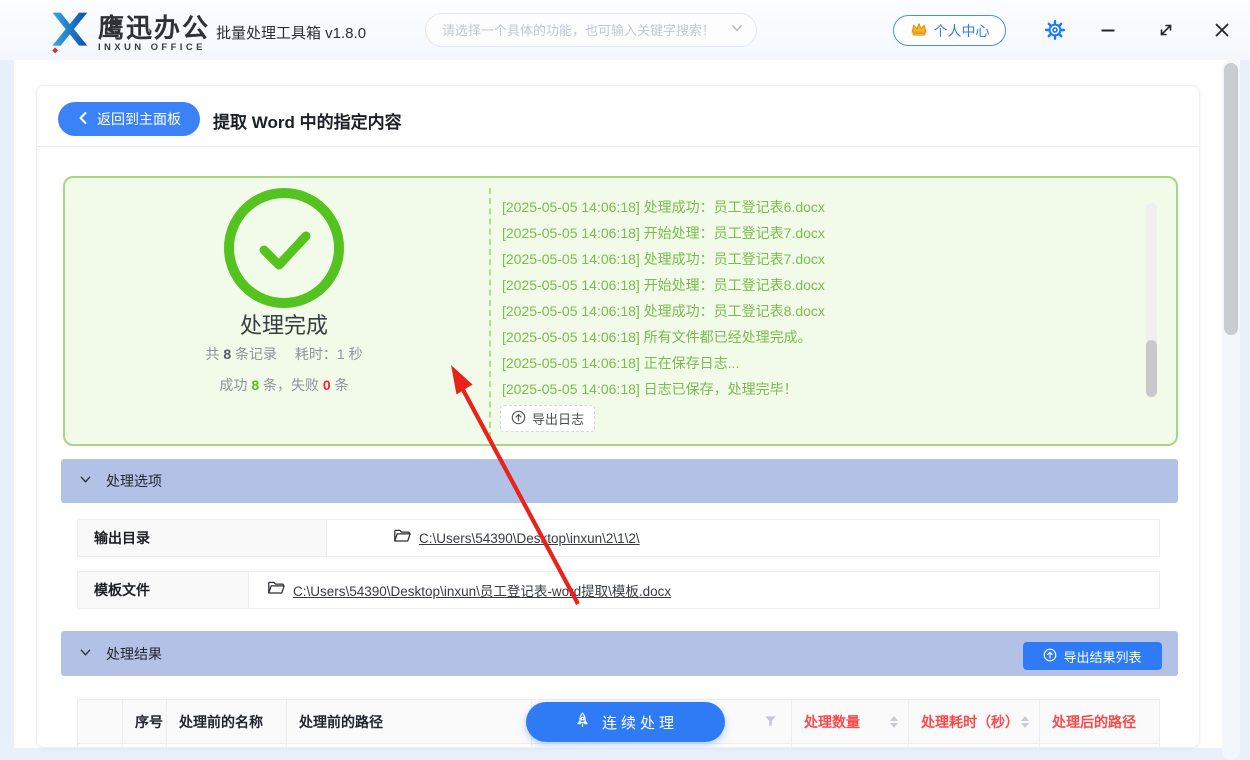 Image resolution: width=1250 pixels, height=760 pixels. Describe the element at coordinates (974, 721) in the screenshot. I see `col-elapsed: 处理耗时（秒）` at that location.